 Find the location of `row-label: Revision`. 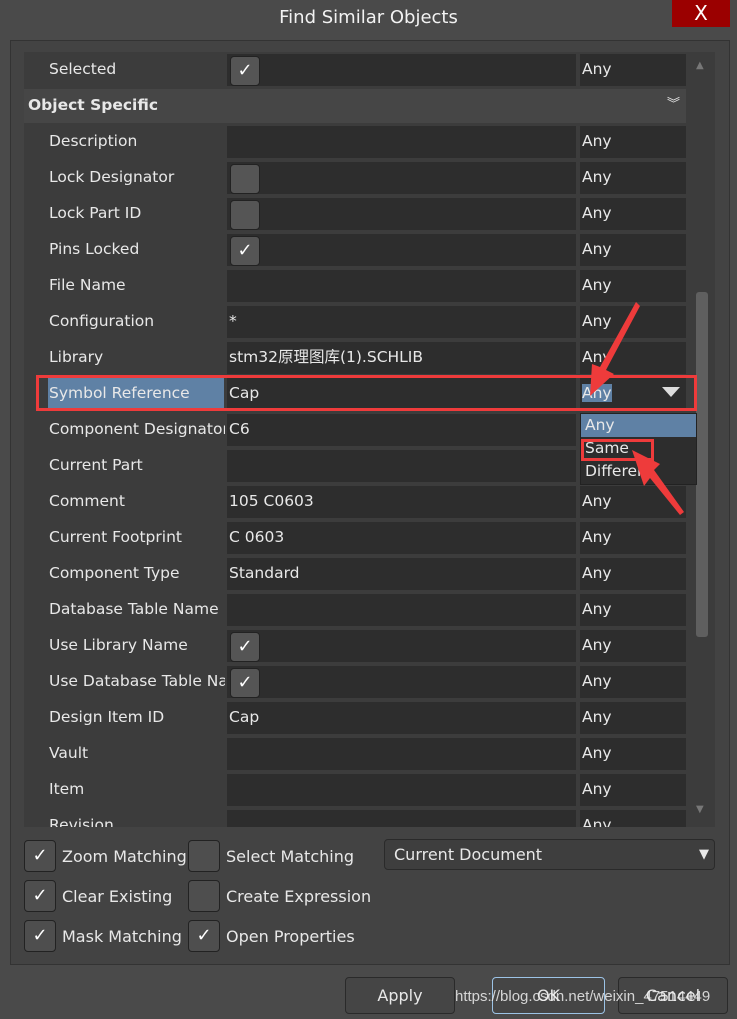

row-label: Revision is located at coordinates (81, 821).